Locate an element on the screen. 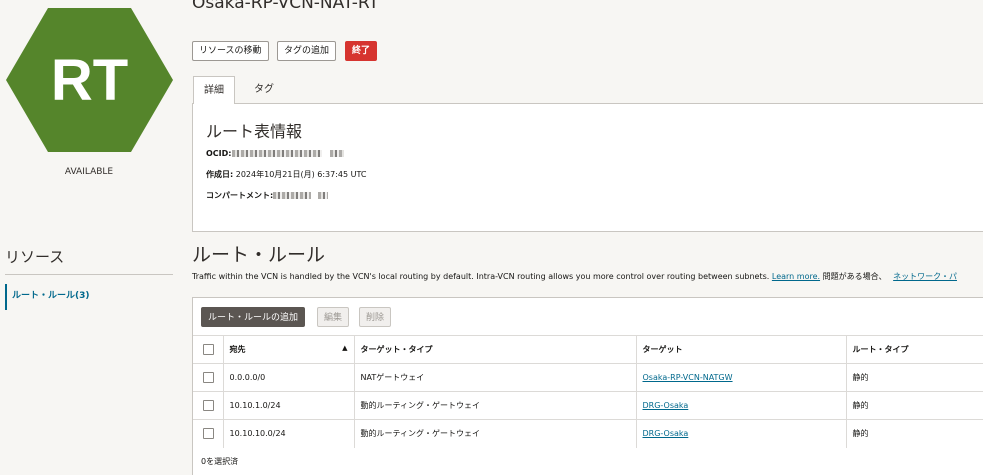 This screenshot has width=983, height=475. select-all-checkbox is located at coordinates (208, 349).